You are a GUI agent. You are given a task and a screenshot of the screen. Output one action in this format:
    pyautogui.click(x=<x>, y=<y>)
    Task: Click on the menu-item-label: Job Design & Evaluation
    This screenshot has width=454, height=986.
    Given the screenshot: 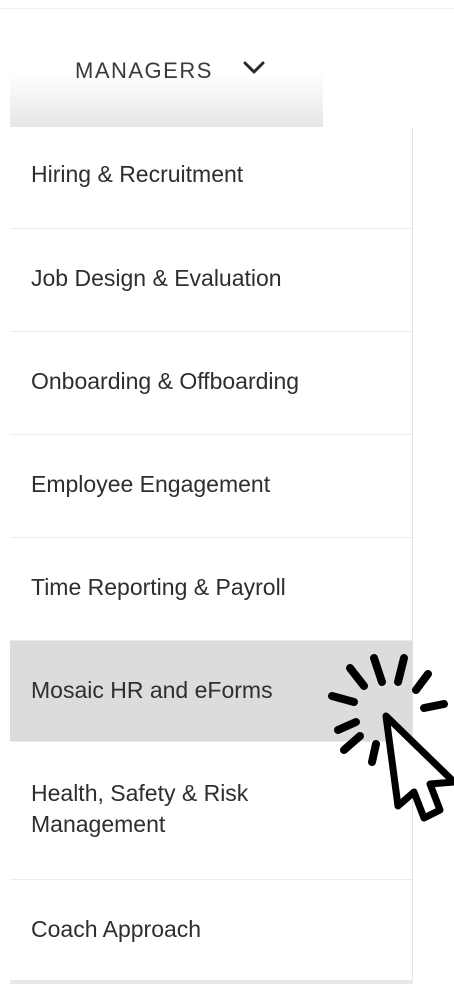 What is the action you would take?
    pyautogui.click(x=156, y=278)
    